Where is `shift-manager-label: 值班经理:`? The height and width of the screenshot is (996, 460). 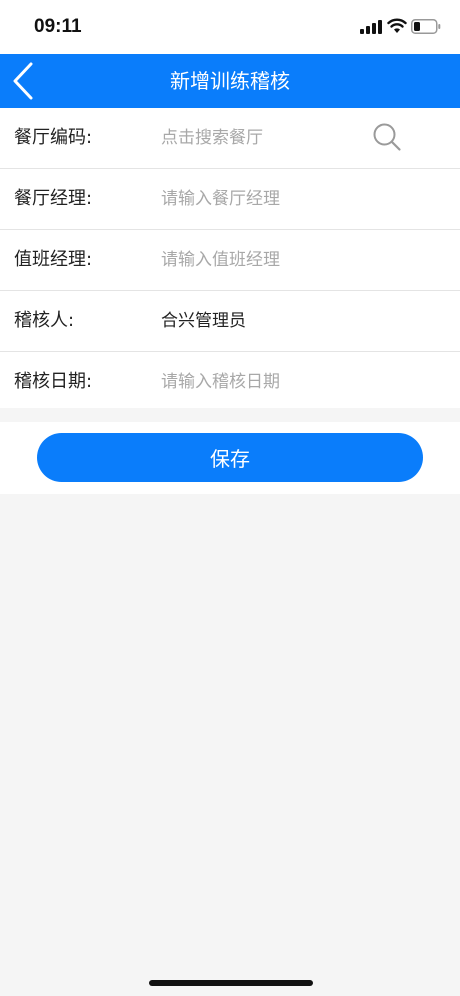
shift-manager-label: 值班经理: is located at coordinates (53, 259).